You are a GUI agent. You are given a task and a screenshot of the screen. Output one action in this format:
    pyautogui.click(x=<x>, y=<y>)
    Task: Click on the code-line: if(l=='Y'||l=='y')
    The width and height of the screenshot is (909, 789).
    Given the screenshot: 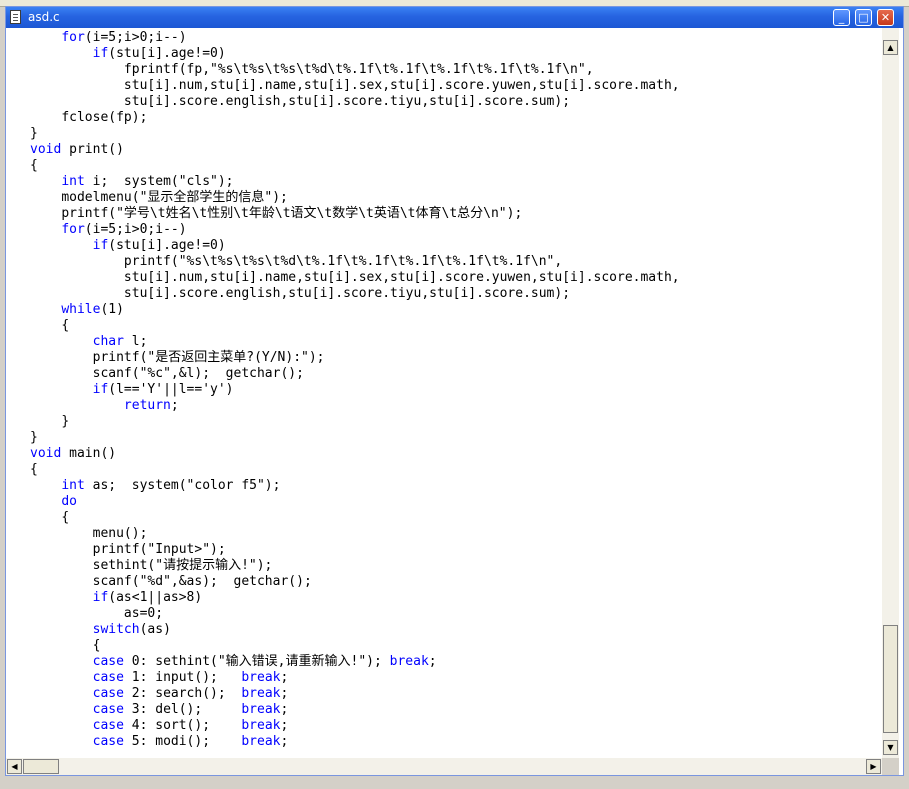 What is the action you would take?
    pyautogui.click(x=132, y=390)
    